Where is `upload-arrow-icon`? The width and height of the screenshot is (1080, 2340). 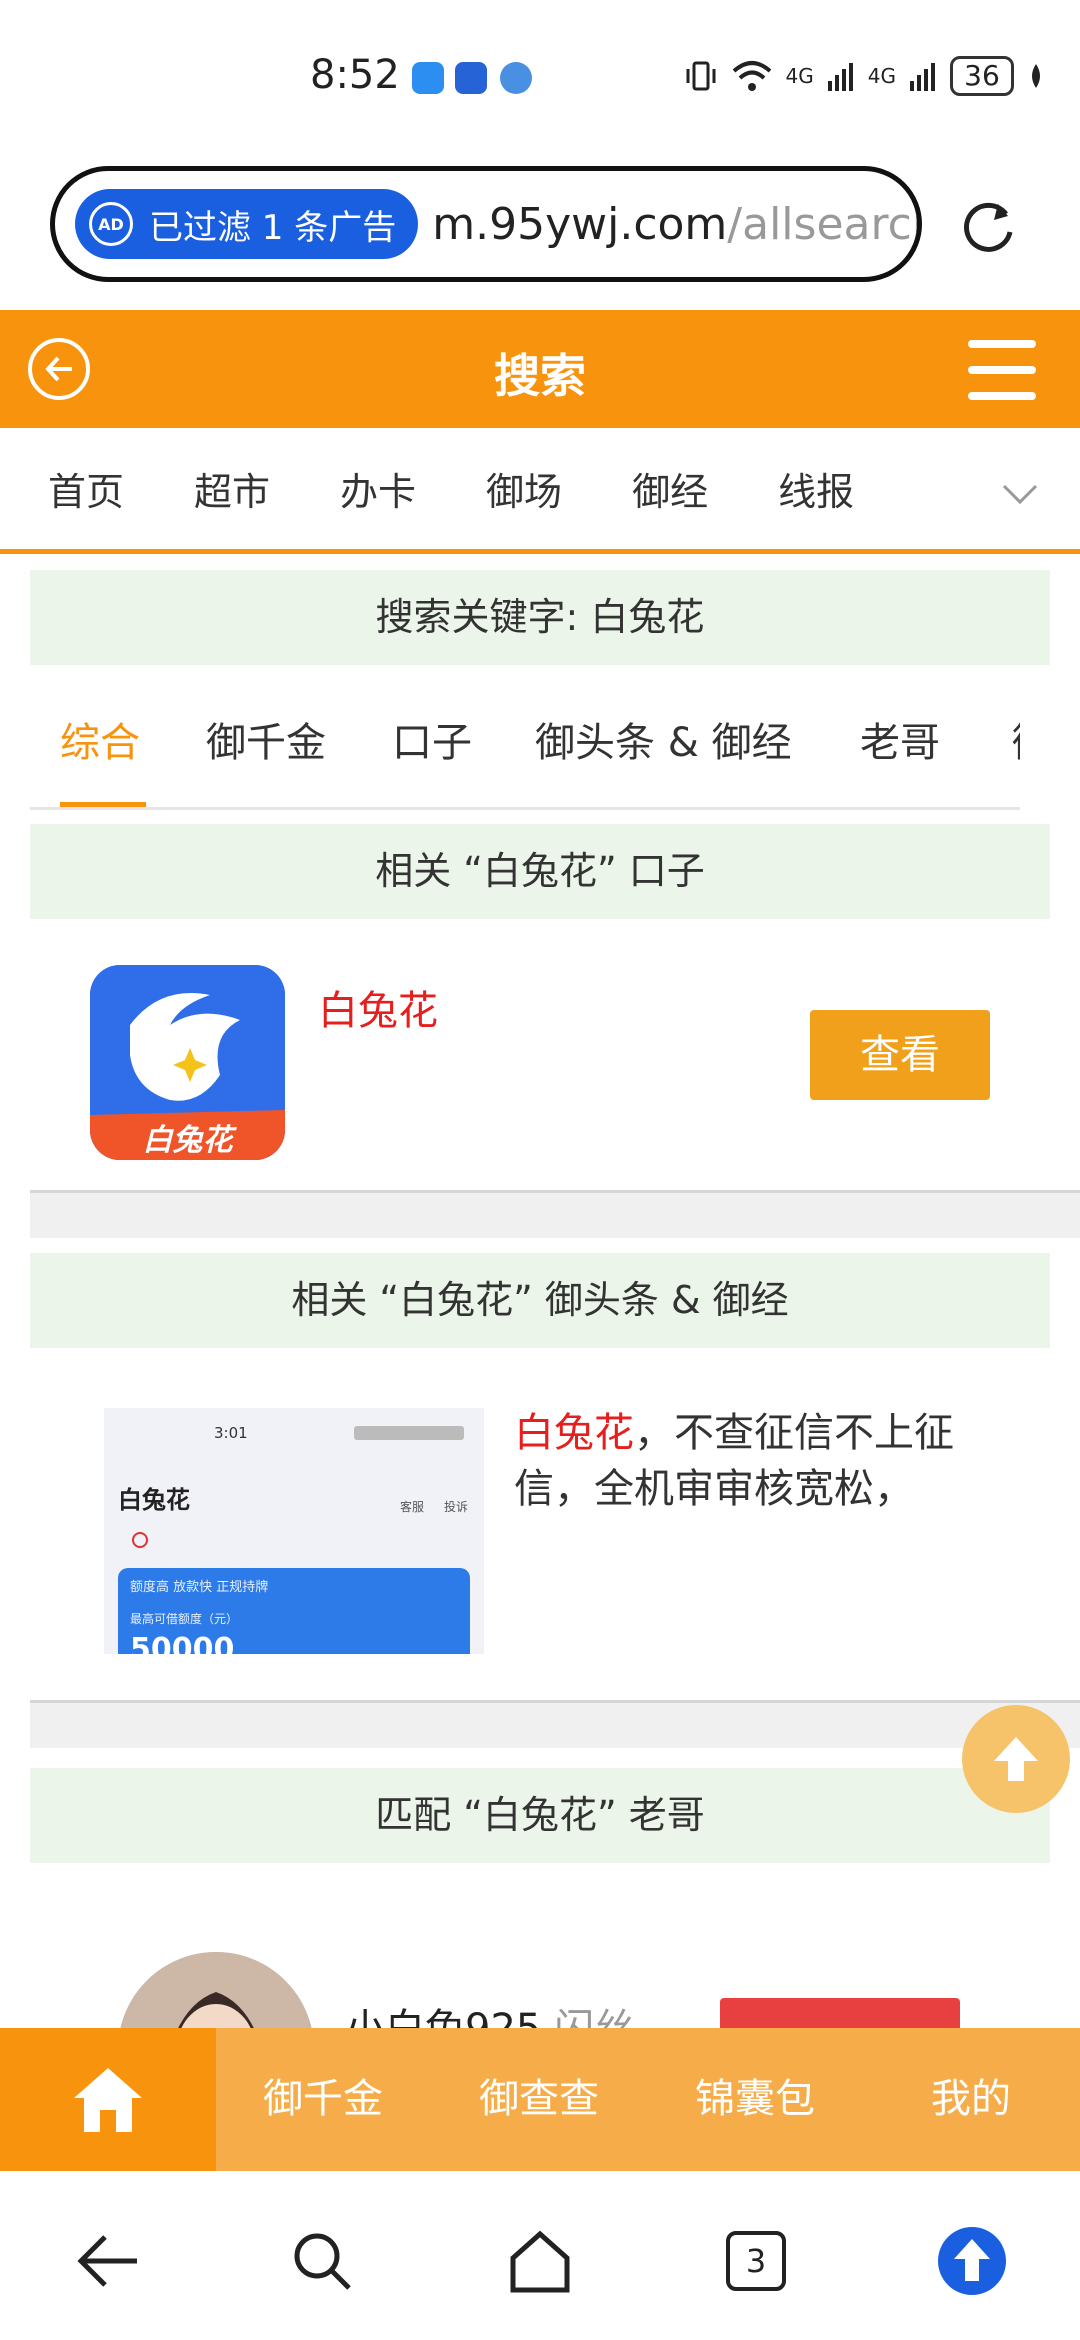
upload-arrow-icon is located at coordinates (972, 2261).